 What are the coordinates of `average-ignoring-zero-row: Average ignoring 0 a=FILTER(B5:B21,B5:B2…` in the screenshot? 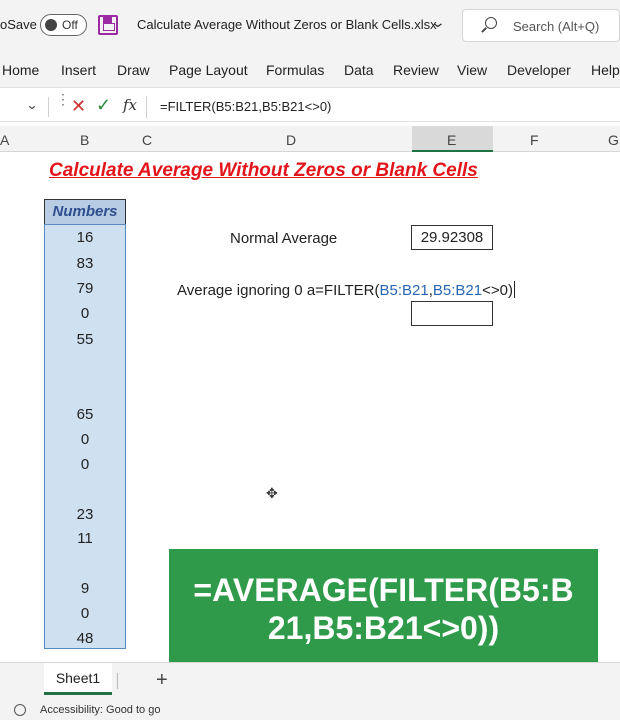 It's located at (346, 290).